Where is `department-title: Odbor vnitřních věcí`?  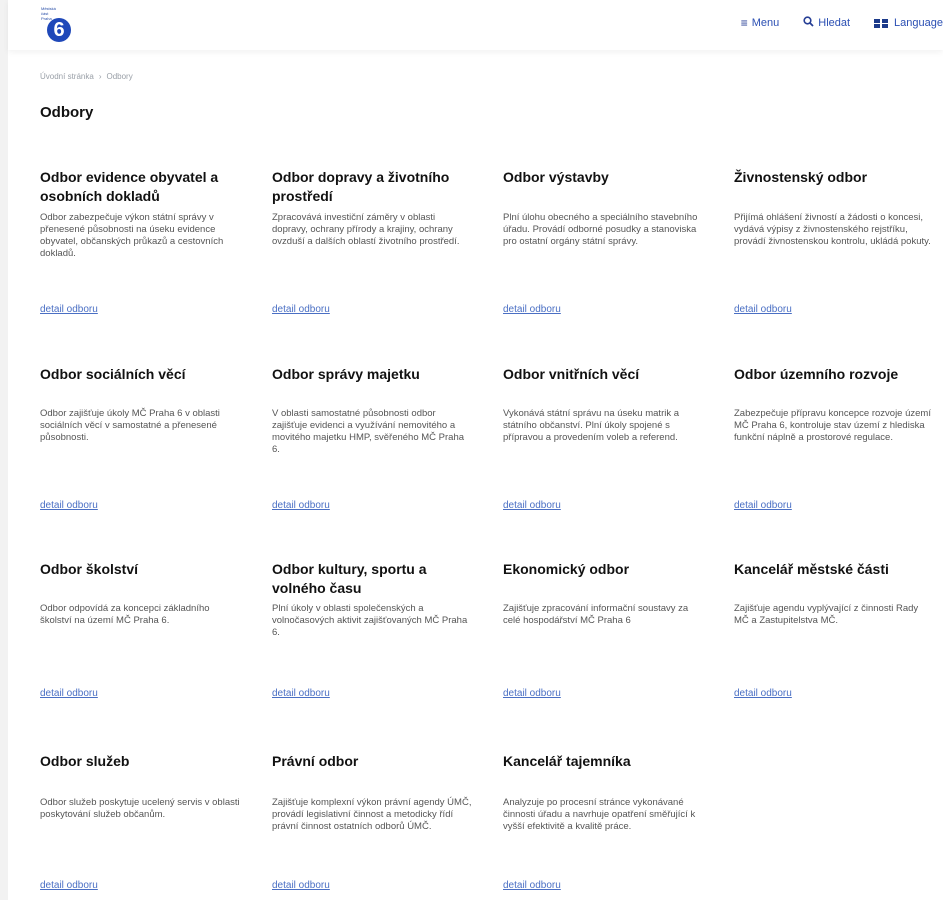 department-title: Odbor vnitřních věcí is located at coordinates (603, 374).